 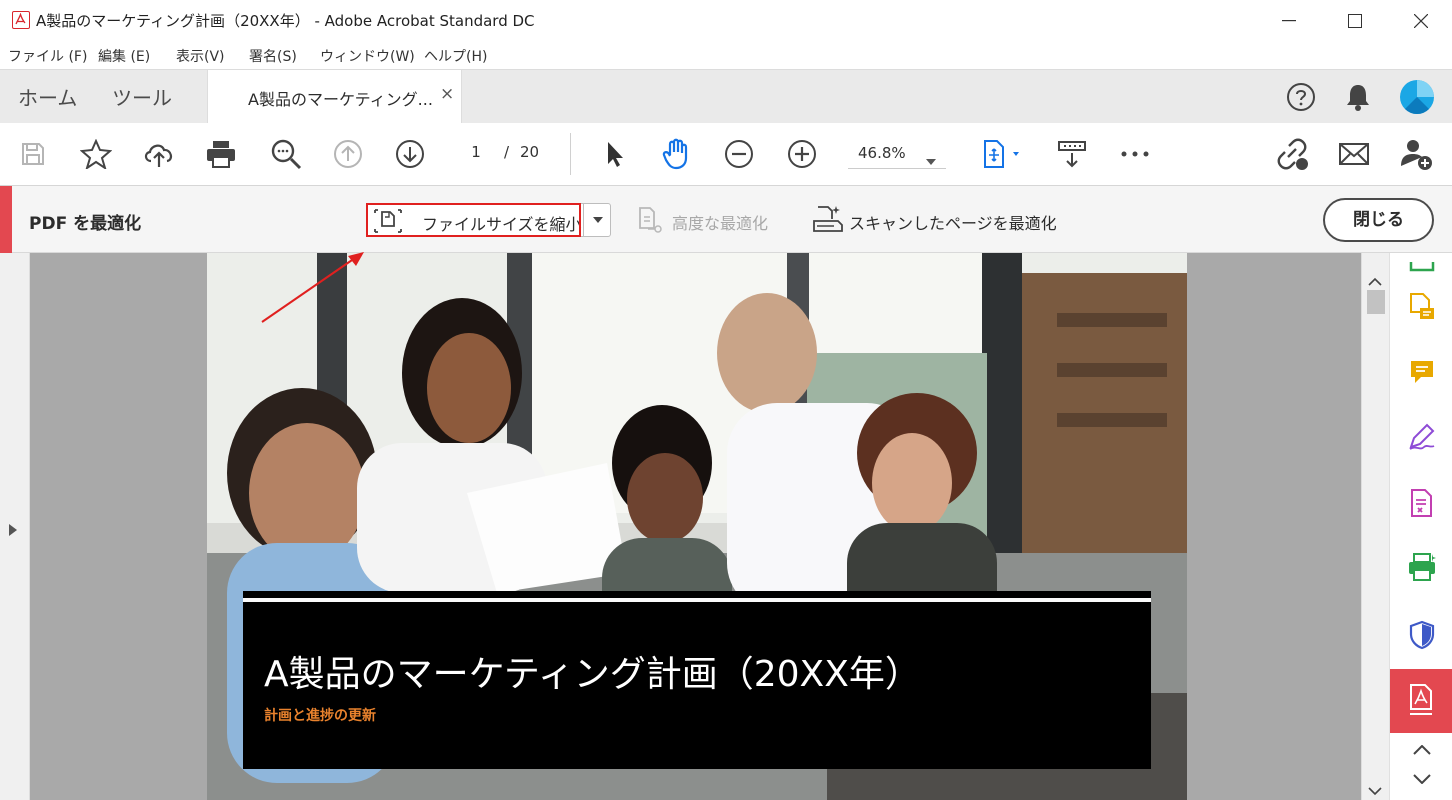 I want to click on link-icon, so click(x=1292, y=154).